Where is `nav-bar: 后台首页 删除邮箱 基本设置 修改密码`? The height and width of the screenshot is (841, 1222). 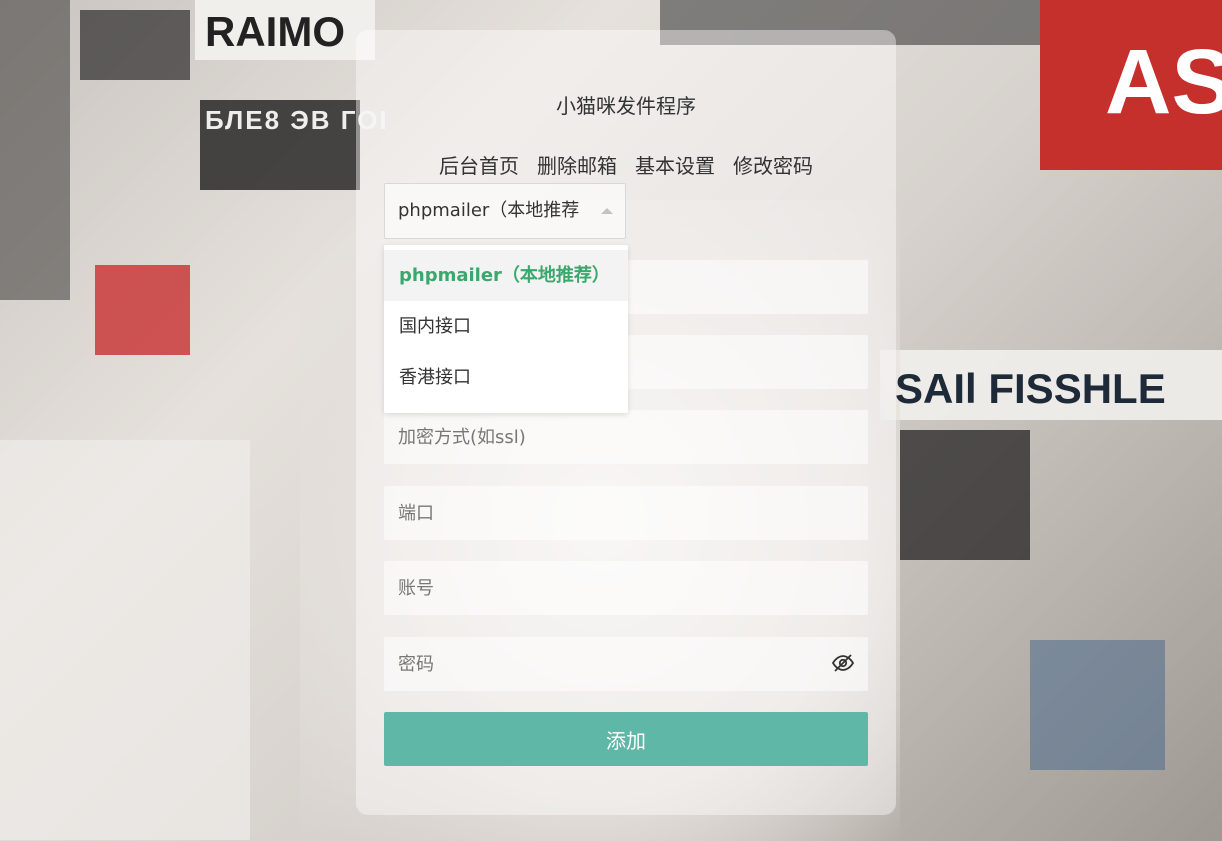
nav-bar: 后台首页 删除邮箱 基本设置 修改密码 is located at coordinates (626, 164).